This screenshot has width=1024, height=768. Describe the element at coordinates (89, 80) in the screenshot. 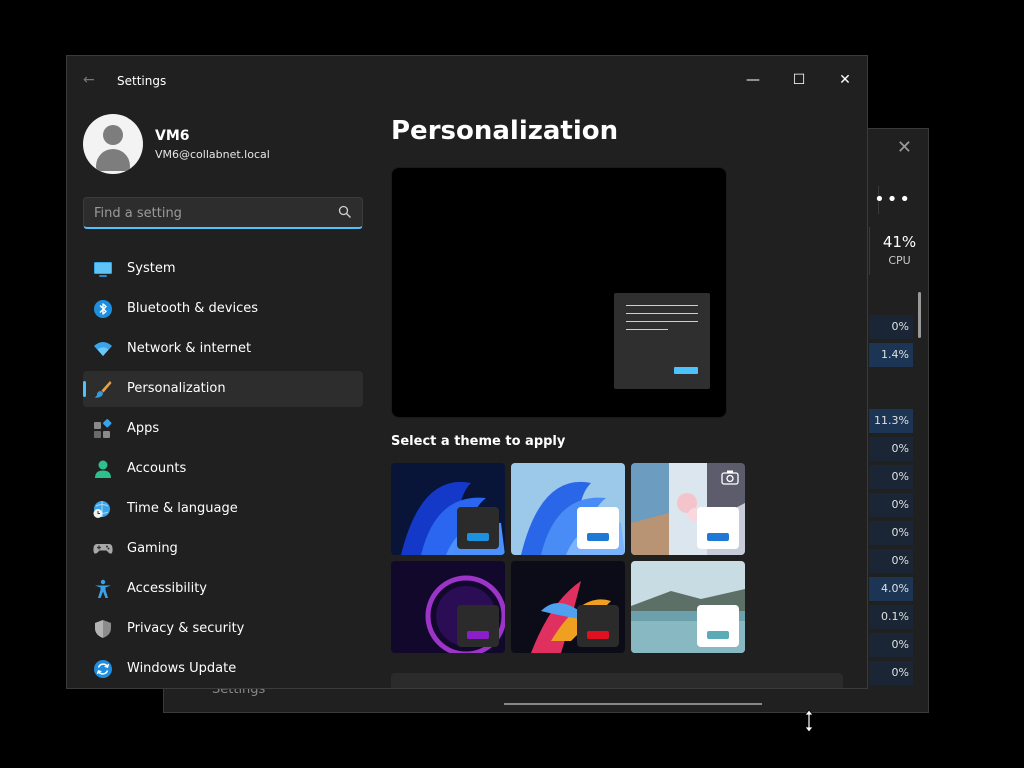

I see `back-arrow-icon: ←` at that location.